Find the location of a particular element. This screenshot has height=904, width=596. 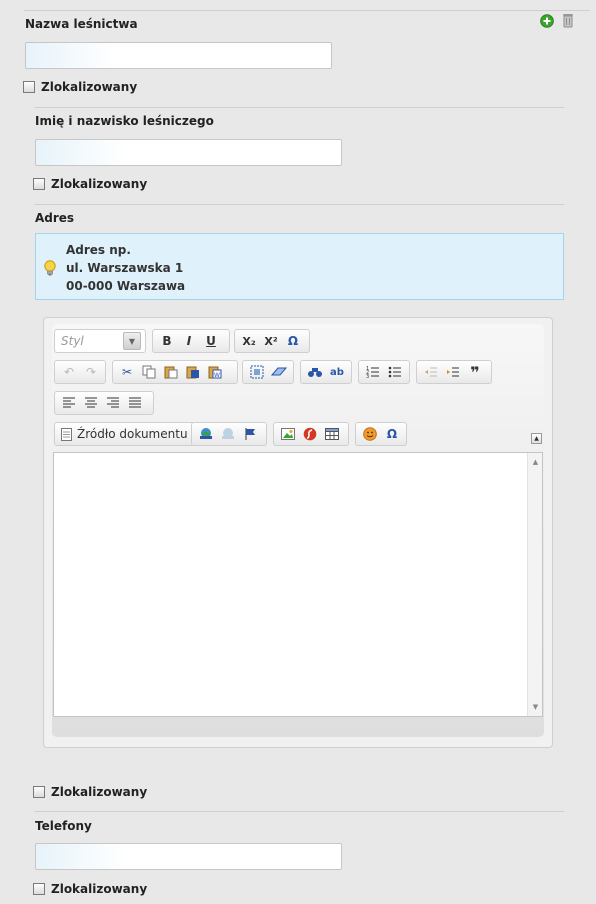

align-left-icon is located at coordinates (69, 403).